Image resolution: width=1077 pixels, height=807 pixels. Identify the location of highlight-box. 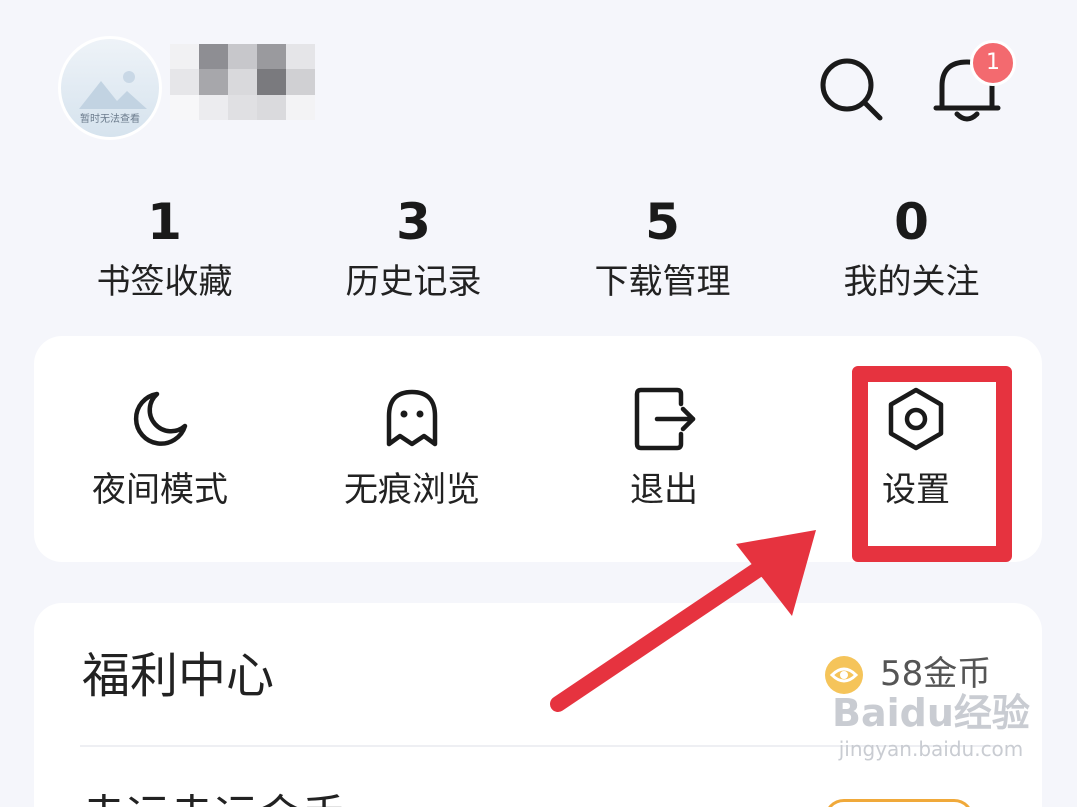
(932, 464).